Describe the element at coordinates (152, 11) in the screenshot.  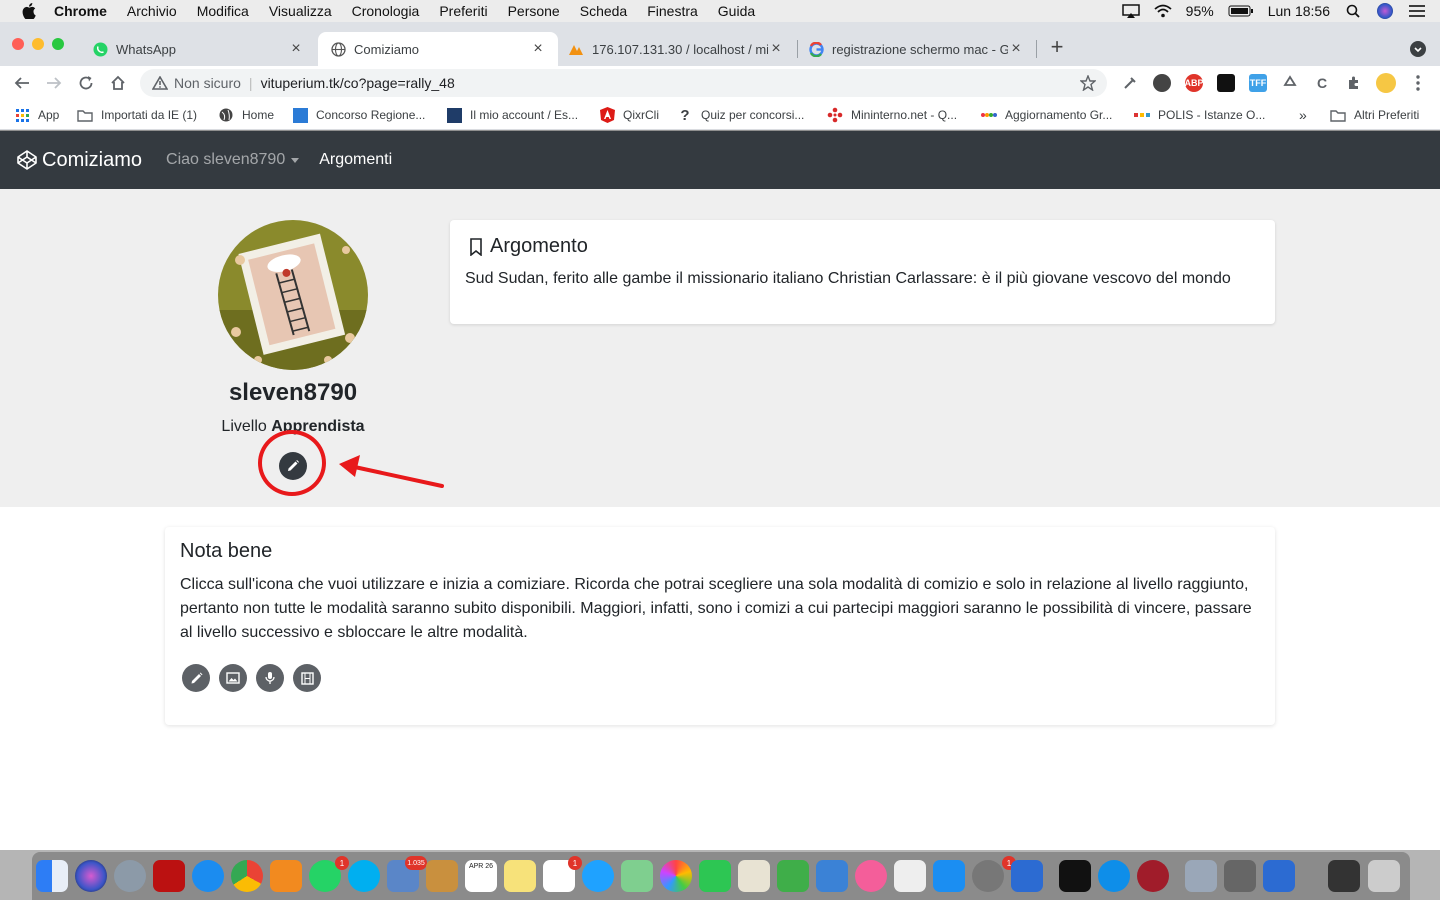
I see `menu-archivio: Archivio` at that location.